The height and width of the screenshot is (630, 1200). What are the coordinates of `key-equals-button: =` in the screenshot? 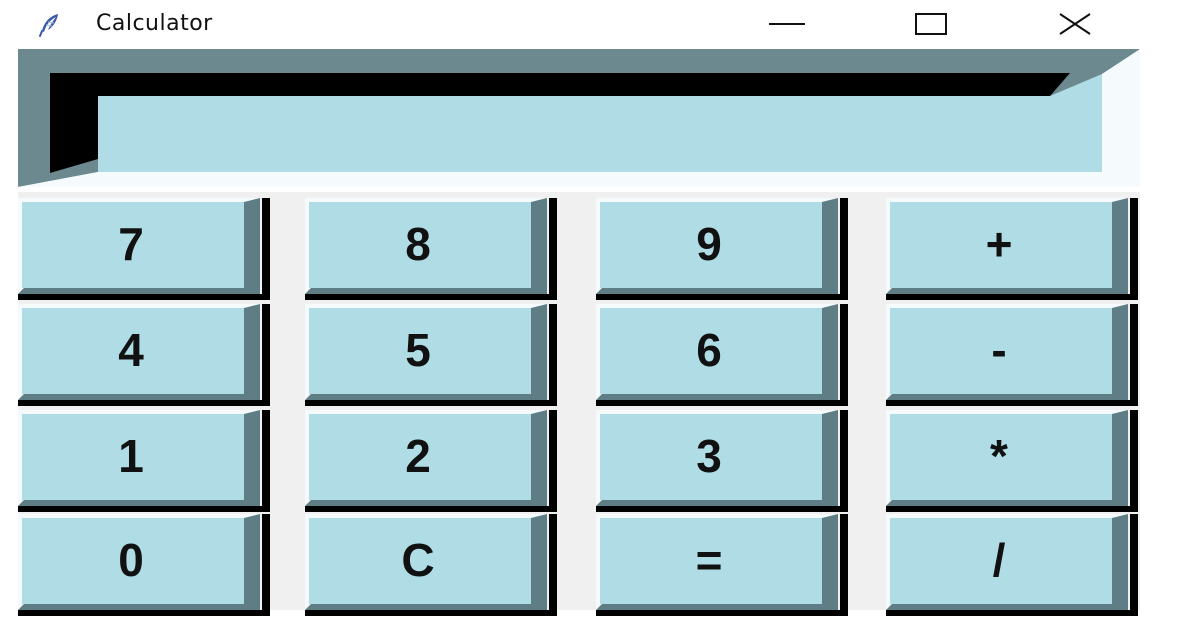 It's located at (722, 565).